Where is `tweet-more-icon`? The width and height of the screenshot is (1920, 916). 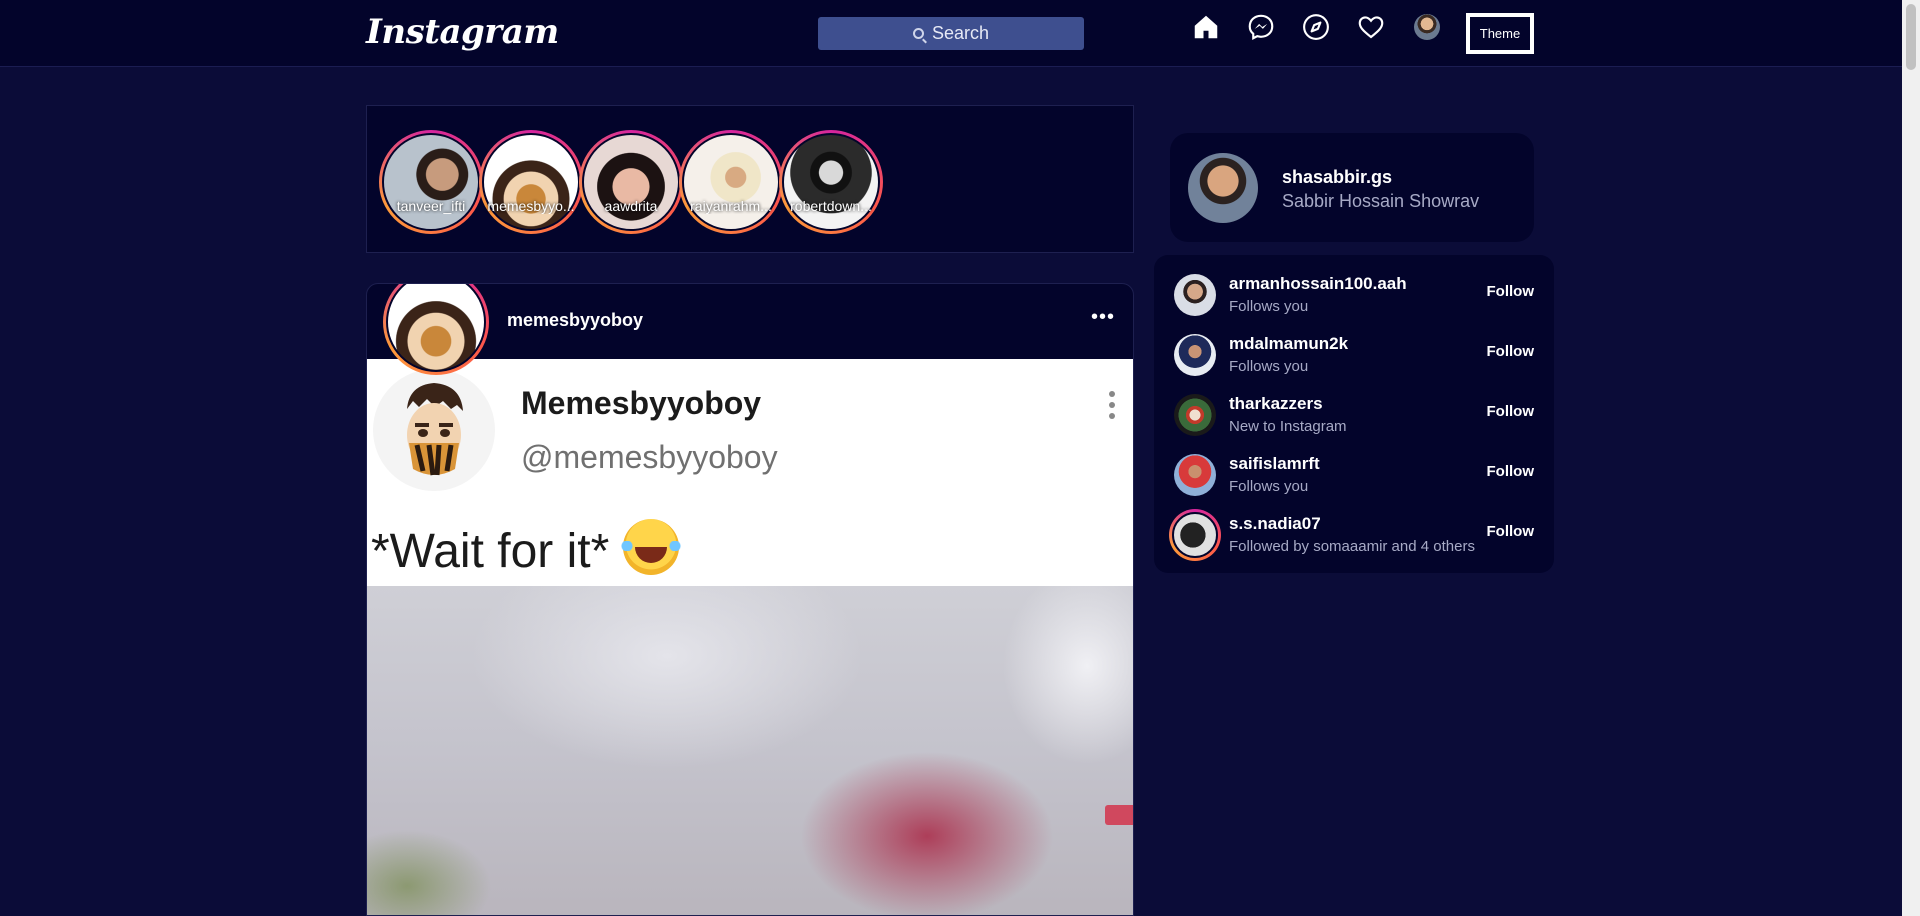
tweet-more-icon is located at coordinates (1112, 407).